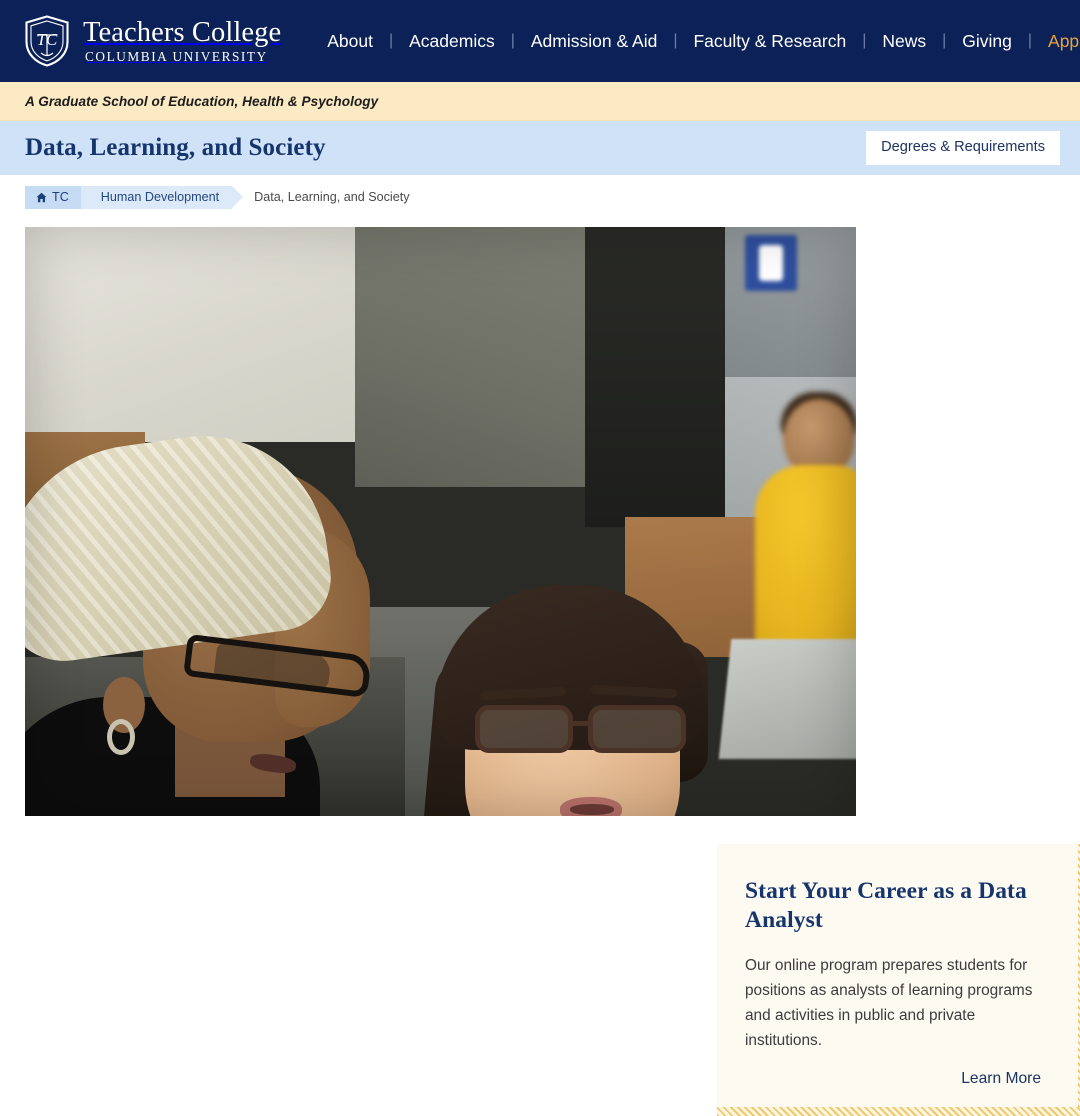 The image size is (1080, 1116). Describe the element at coordinates (47, 41) in the screenshot. I see `tc-shield-icon: TC` at that location.